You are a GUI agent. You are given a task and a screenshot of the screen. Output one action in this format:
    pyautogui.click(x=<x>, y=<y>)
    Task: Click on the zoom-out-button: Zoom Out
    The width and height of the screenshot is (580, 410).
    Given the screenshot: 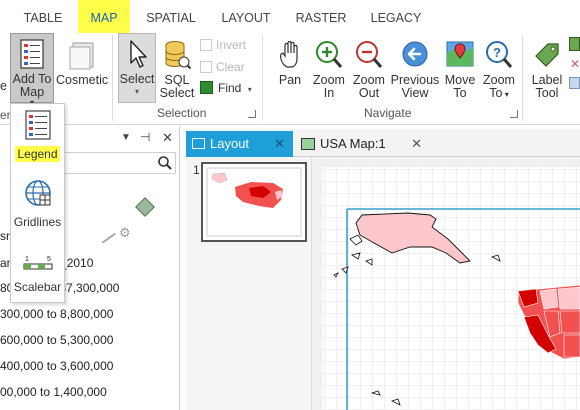 What is the action you would take?
    pyautogui.click(x=369, y=67)
    